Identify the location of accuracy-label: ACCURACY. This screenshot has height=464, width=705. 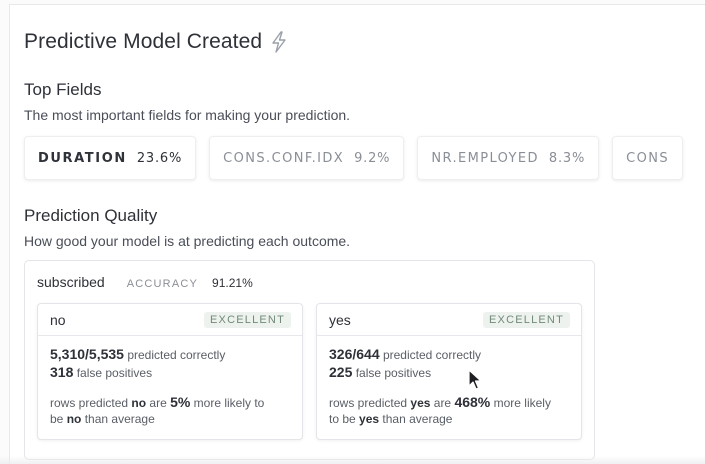
(162, 284).